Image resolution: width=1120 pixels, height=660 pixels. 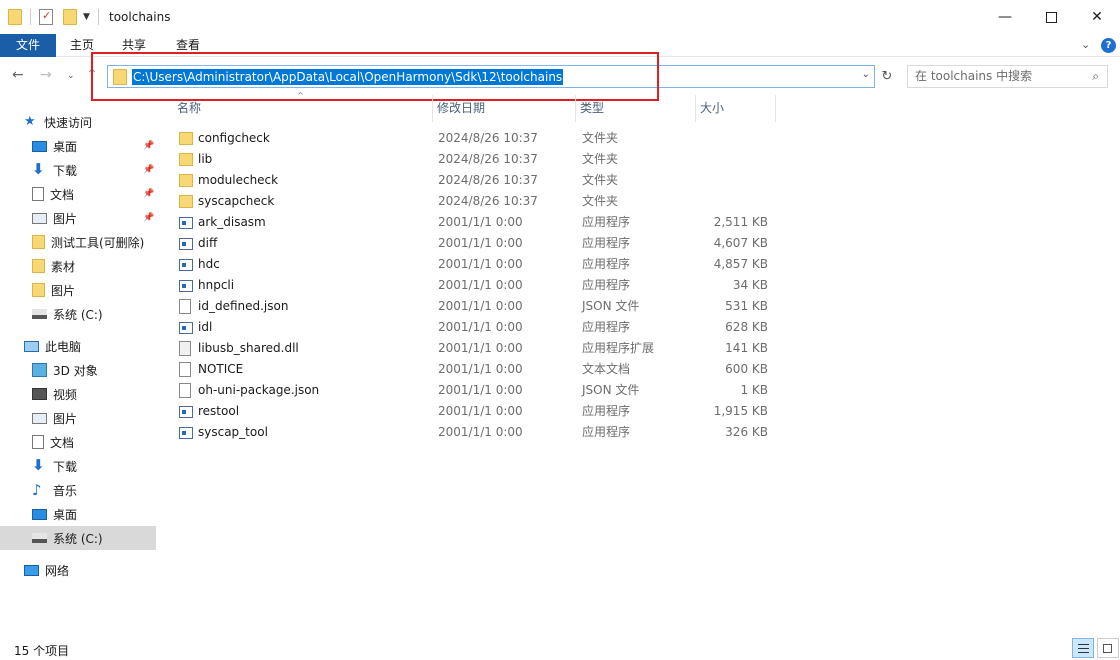 What do you see at coordinates (78, 266) in the screenshot?
I see `sidebar-item: 素材` at bounding box center [78, 266].